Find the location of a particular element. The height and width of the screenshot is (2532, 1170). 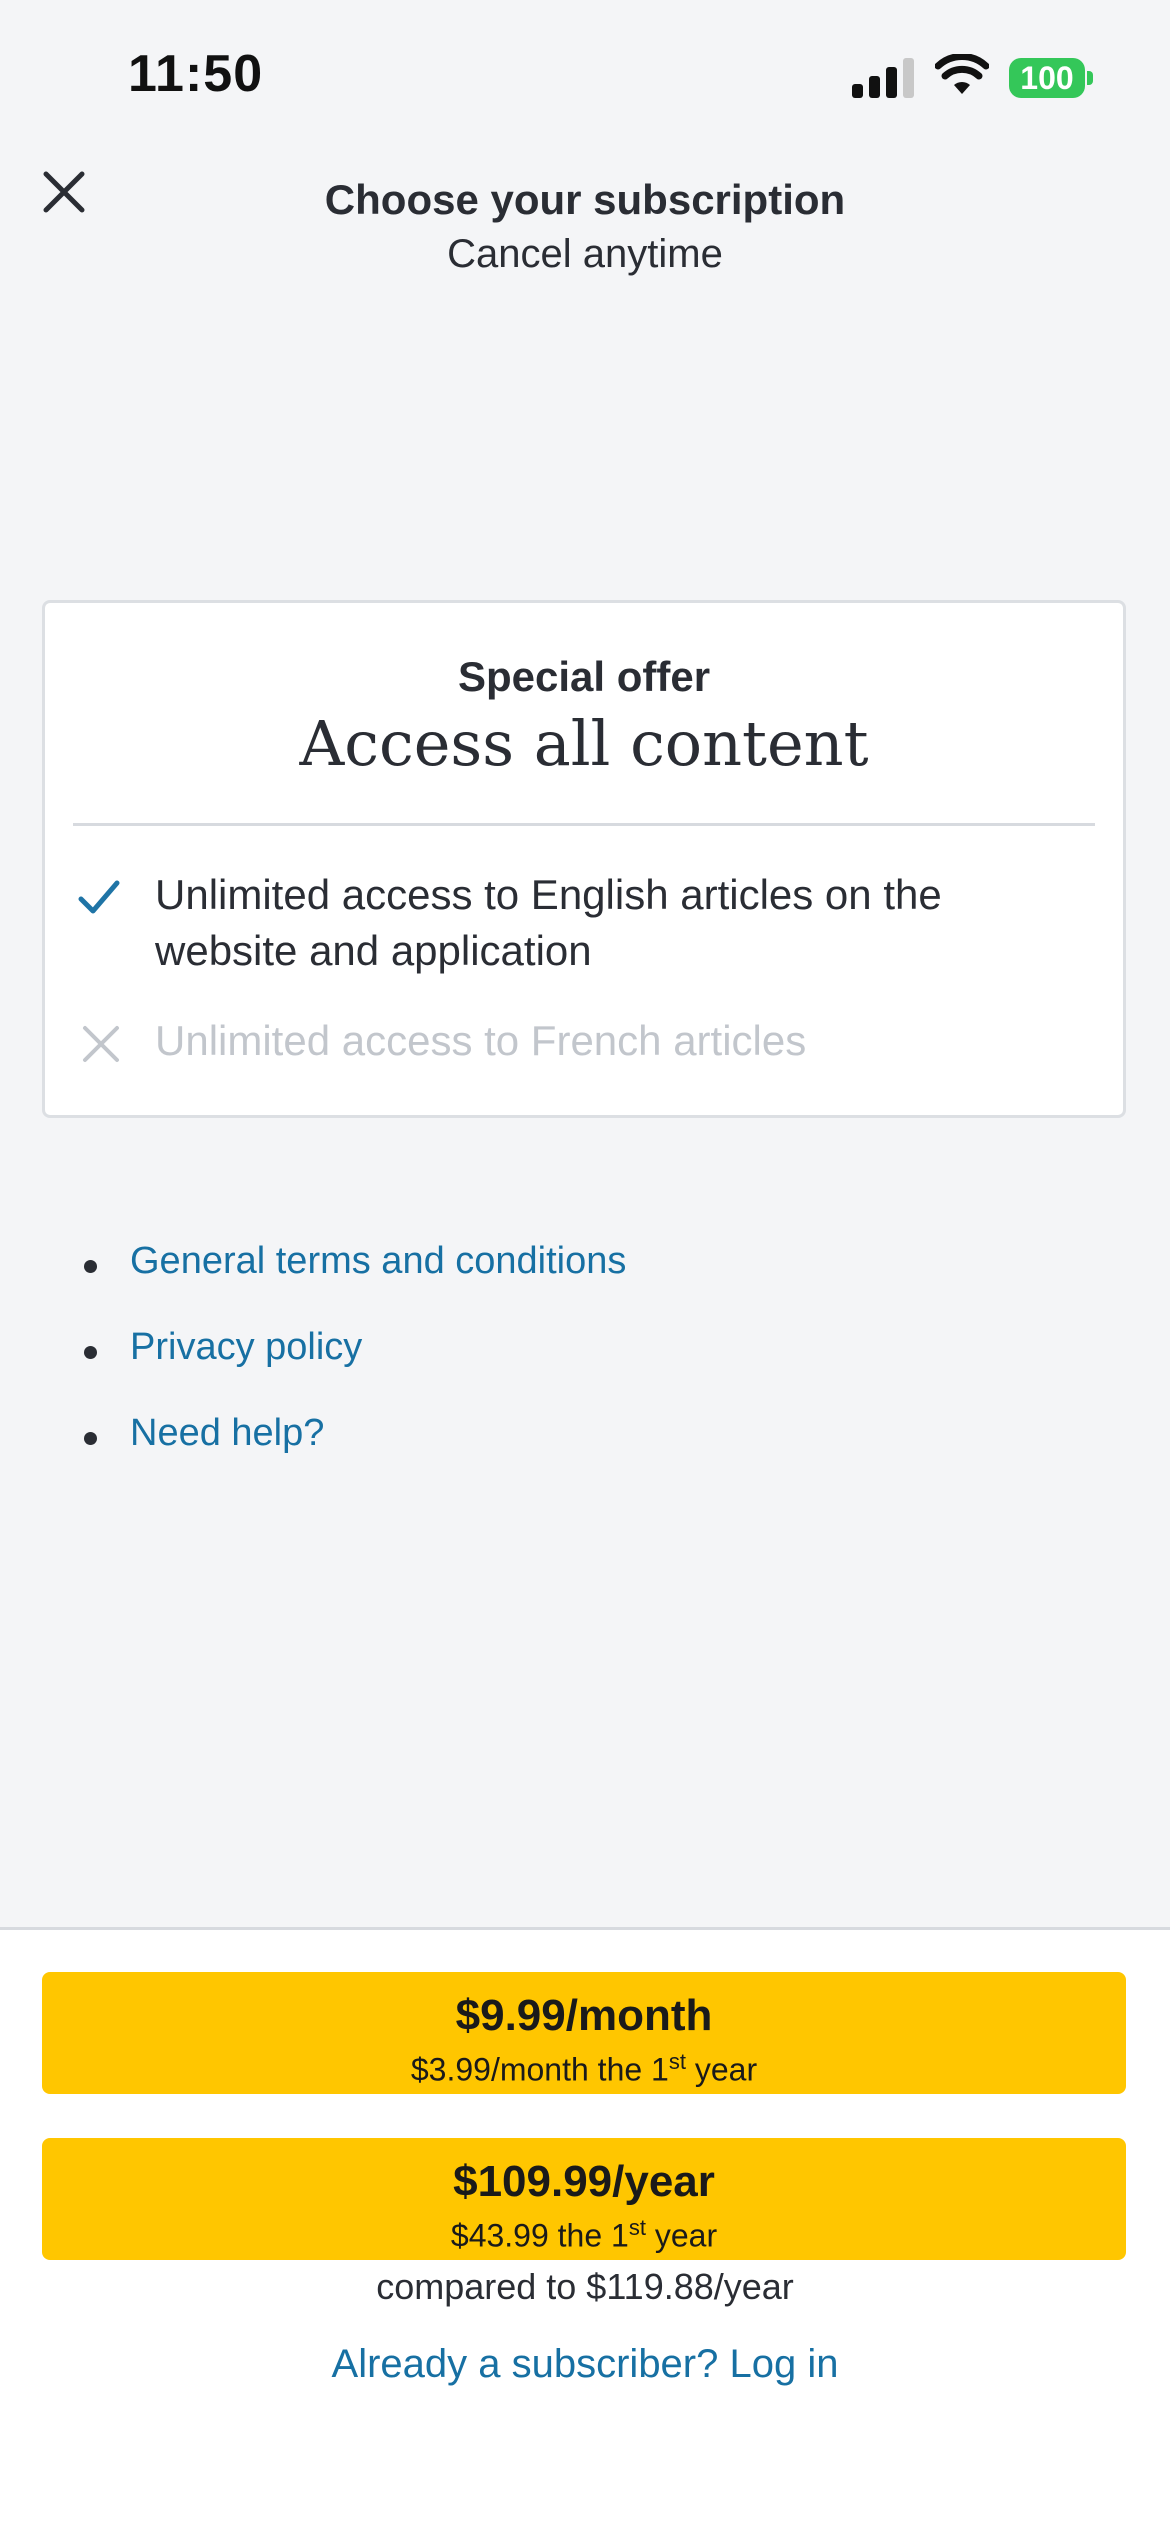

yearly-comparison: compared to $119.88/year is located at coordinates (585, 2286).